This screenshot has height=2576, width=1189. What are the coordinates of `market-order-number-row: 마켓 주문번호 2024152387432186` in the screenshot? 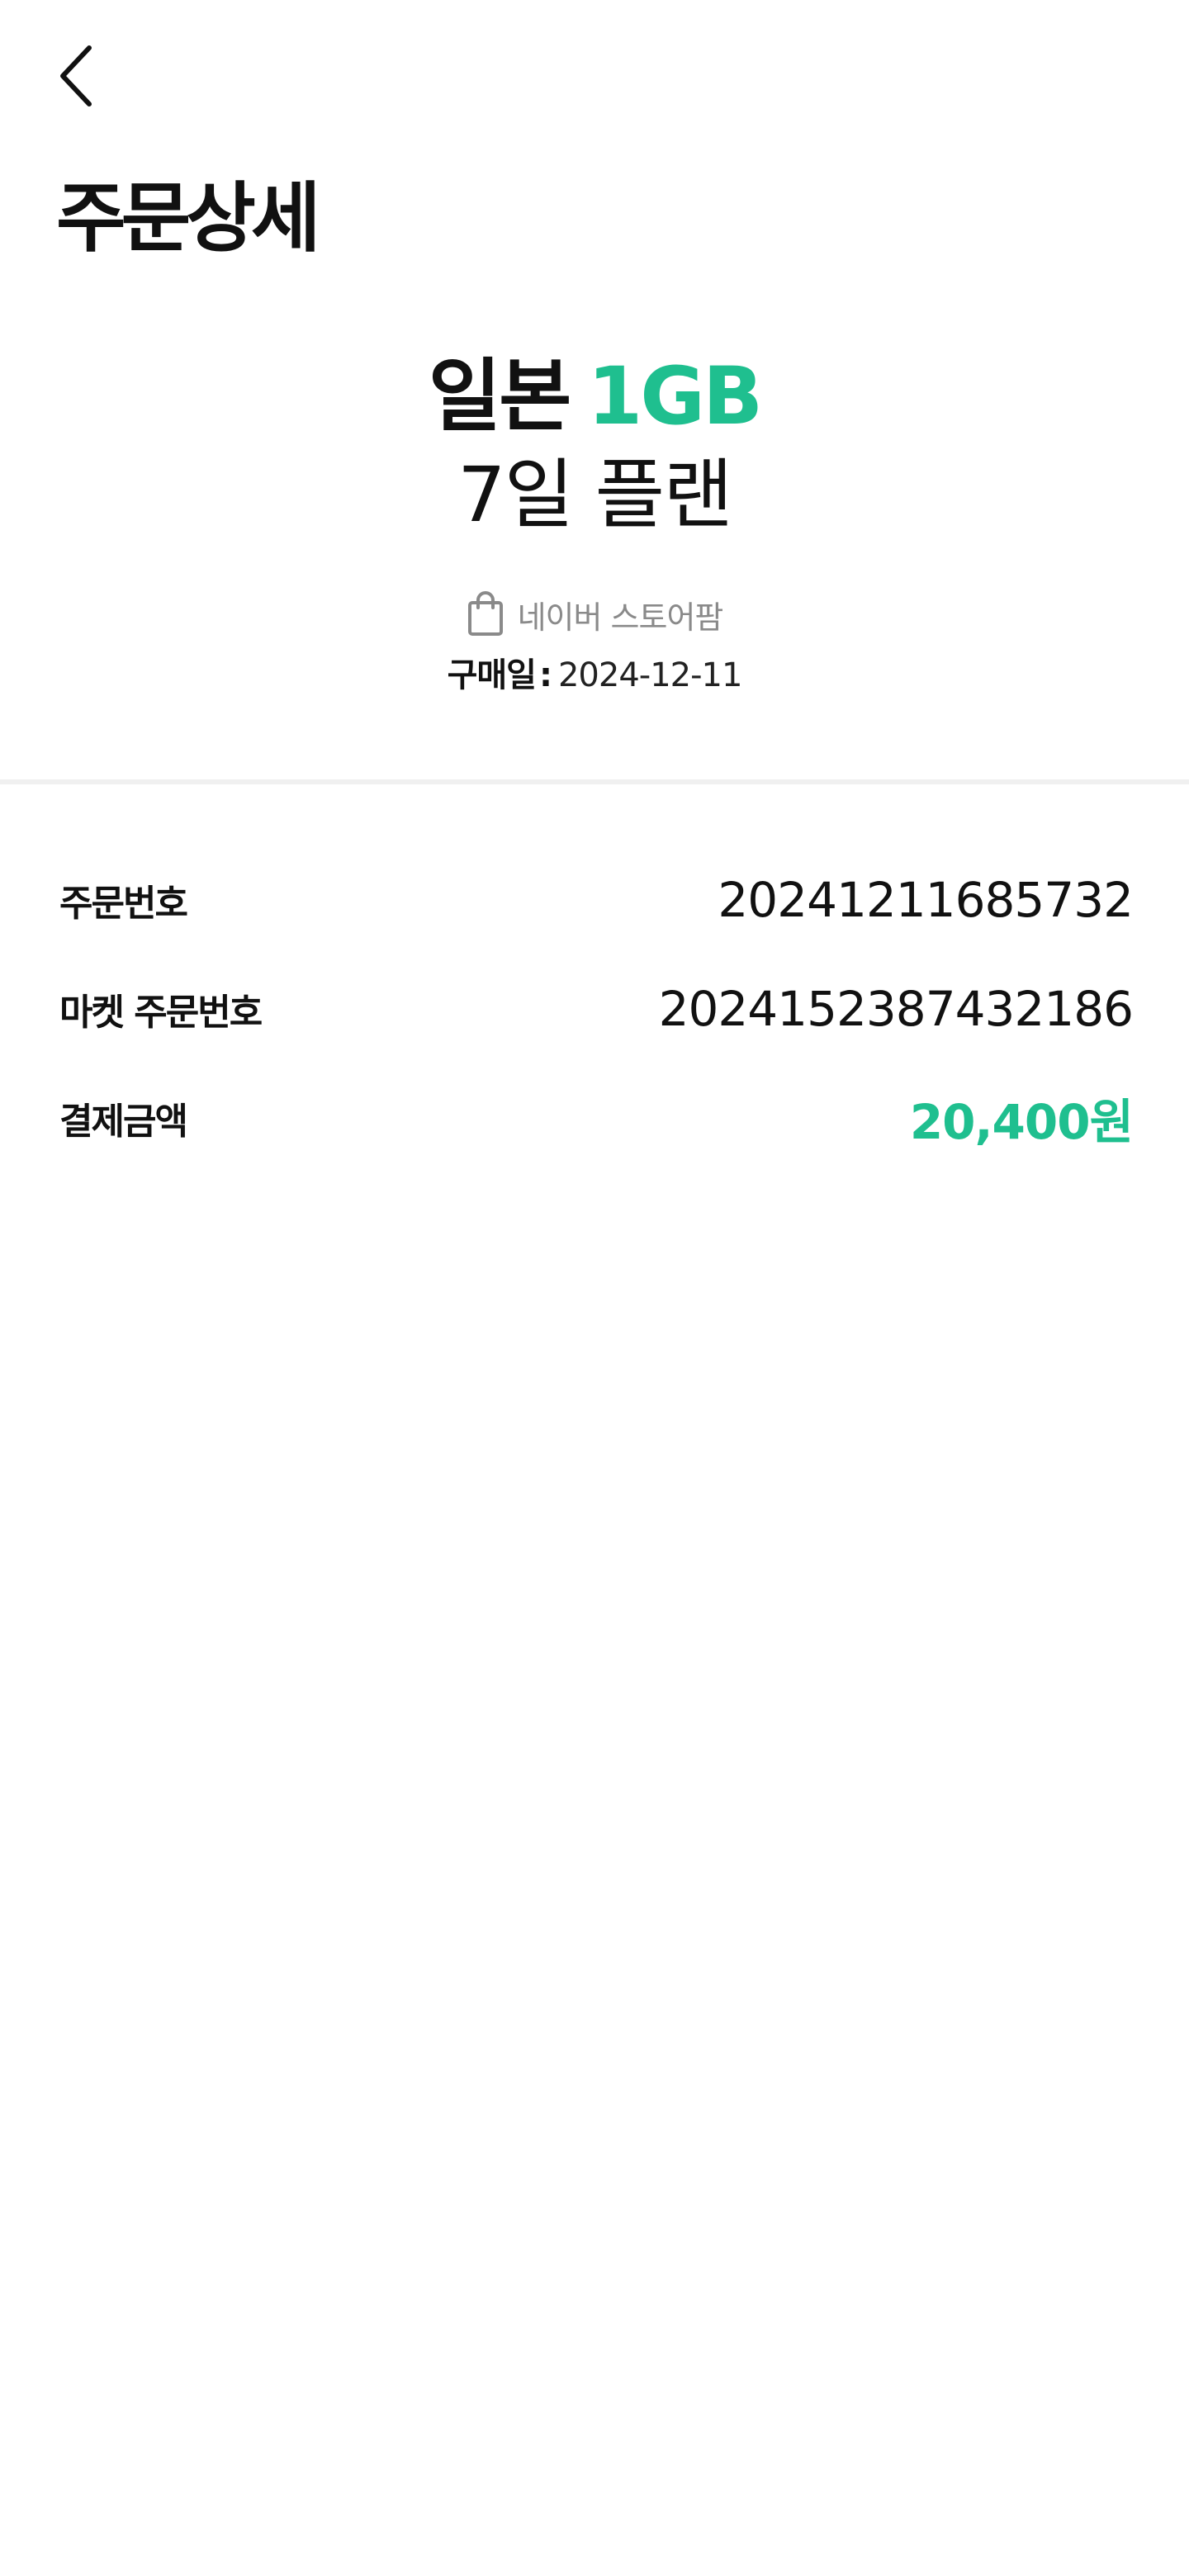 It's located at (596, 1009).